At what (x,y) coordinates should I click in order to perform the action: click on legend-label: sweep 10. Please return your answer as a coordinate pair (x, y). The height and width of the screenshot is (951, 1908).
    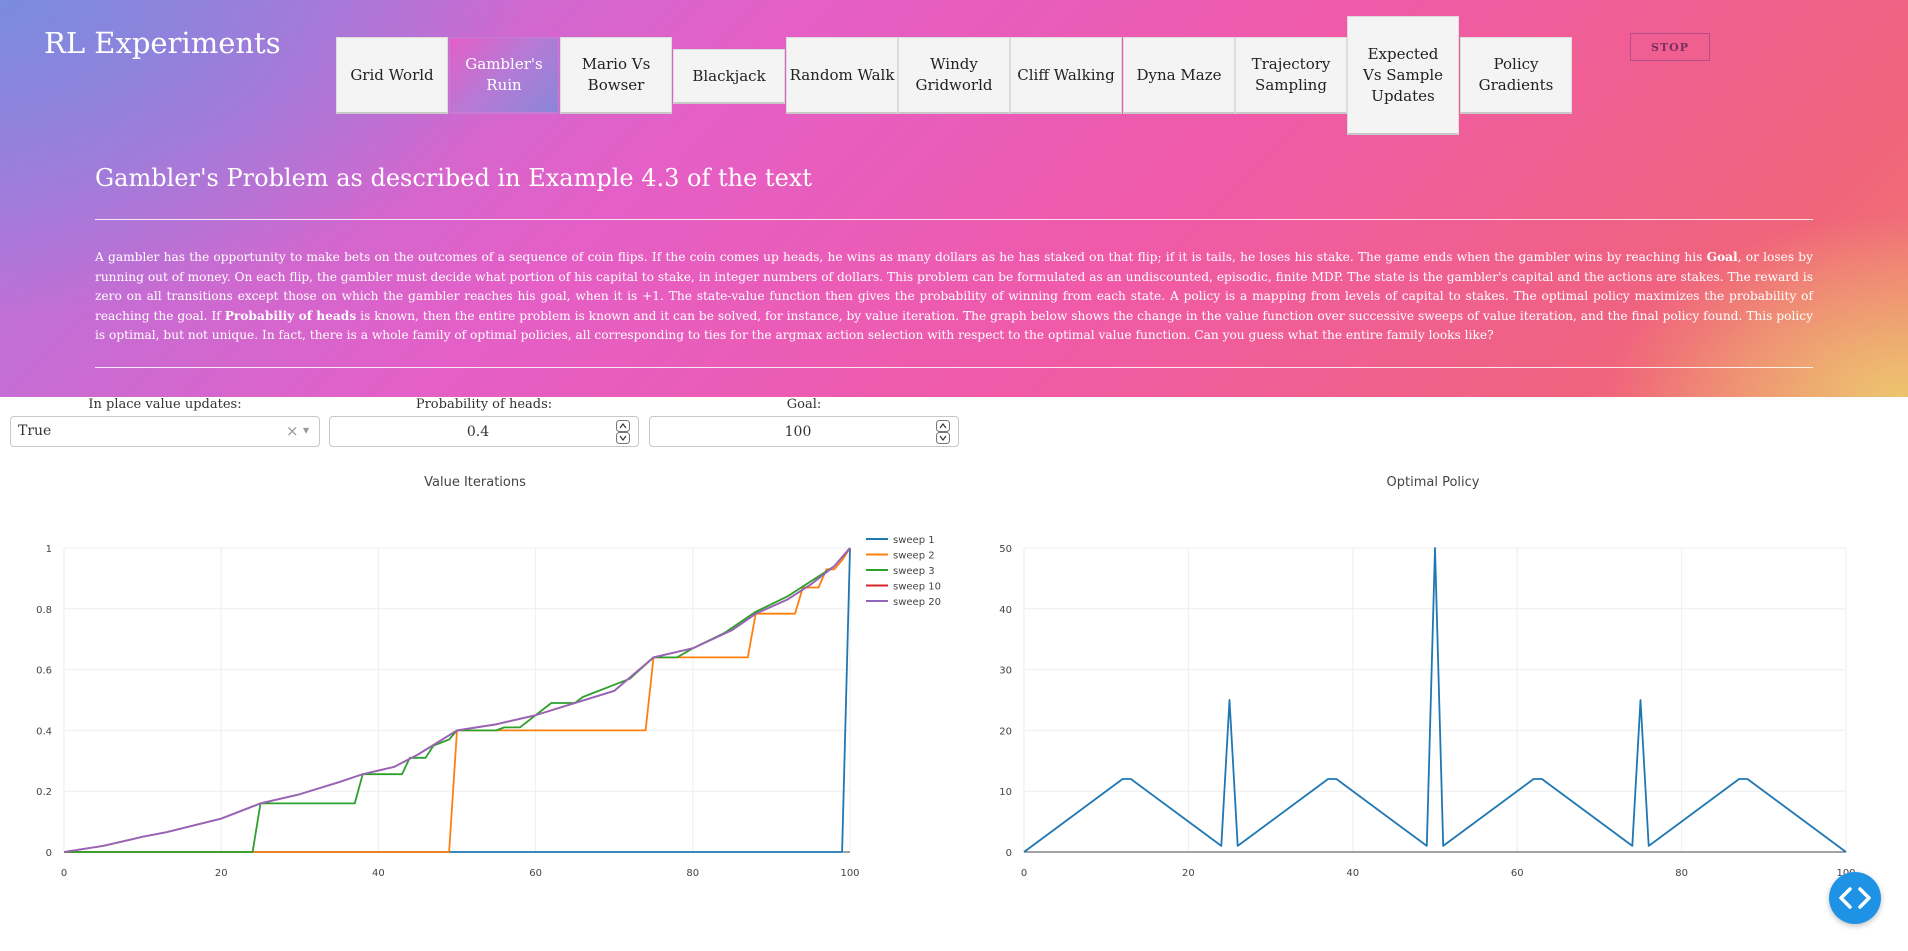
    Looking at the image, I should click on (917, 587).